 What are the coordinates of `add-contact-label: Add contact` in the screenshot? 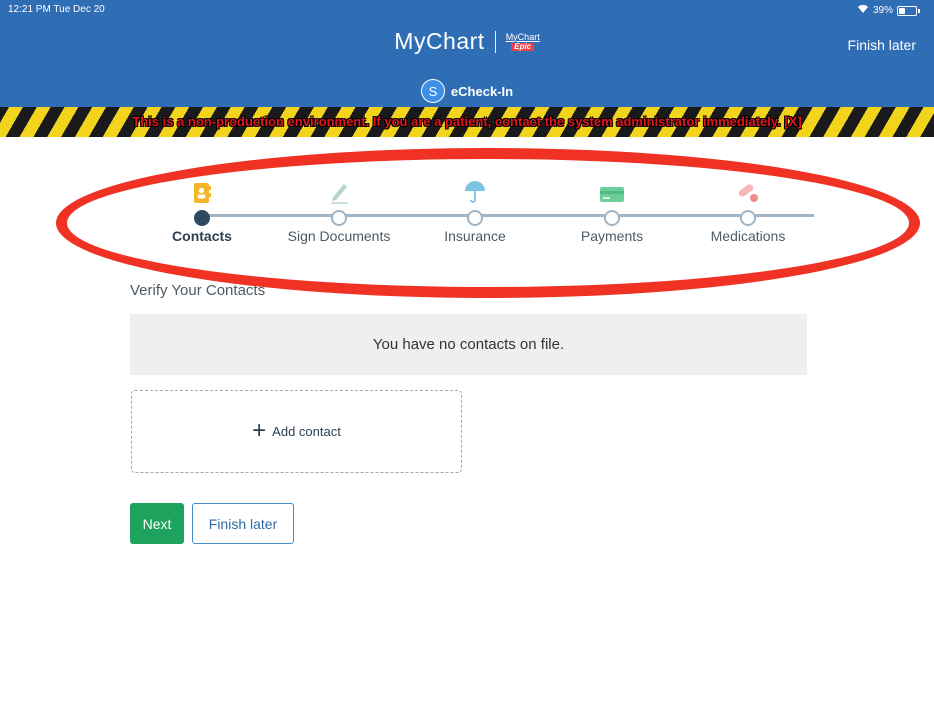 It's located at (306, 431).